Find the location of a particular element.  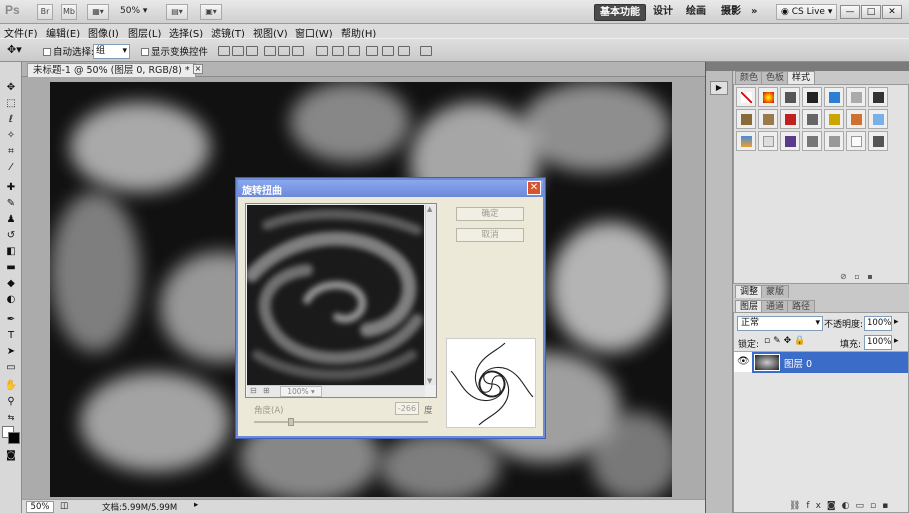

screen-mode-icon: ▣▾ is located at coordinates (211, 12).